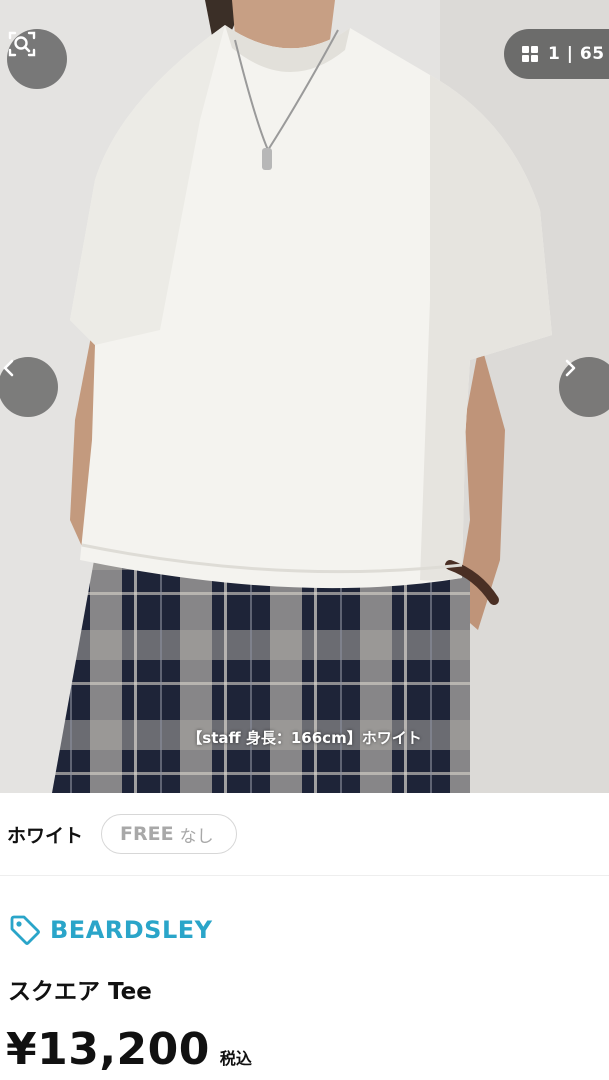  What do you see at coordinates (108, 1049) in the screenshot?
I see `product-price: ¥13,200` at bounding box center [108, 1049].